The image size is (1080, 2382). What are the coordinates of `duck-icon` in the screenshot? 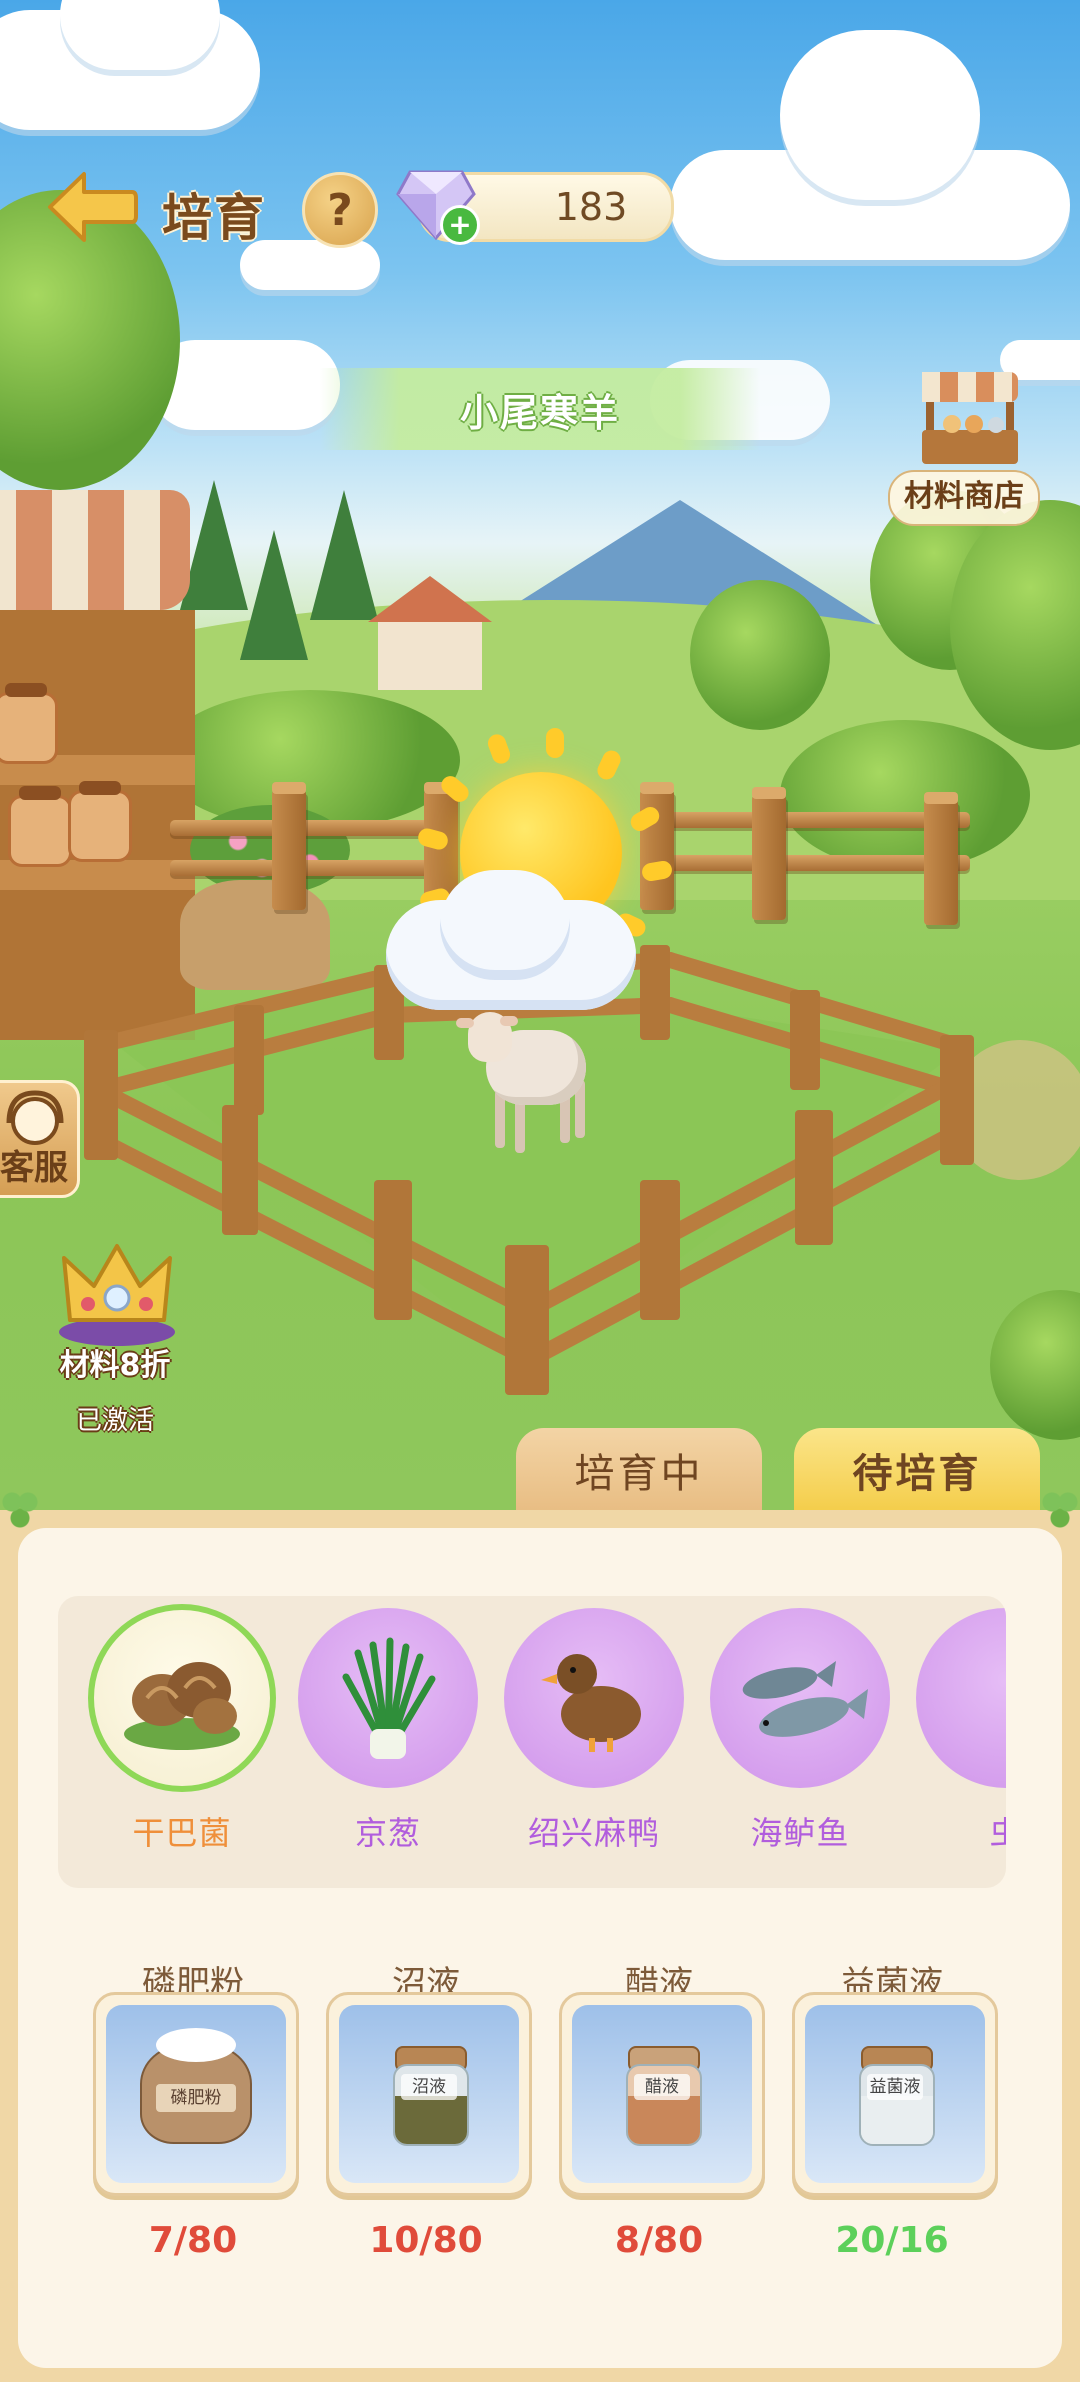 It's located at (591, 1703).